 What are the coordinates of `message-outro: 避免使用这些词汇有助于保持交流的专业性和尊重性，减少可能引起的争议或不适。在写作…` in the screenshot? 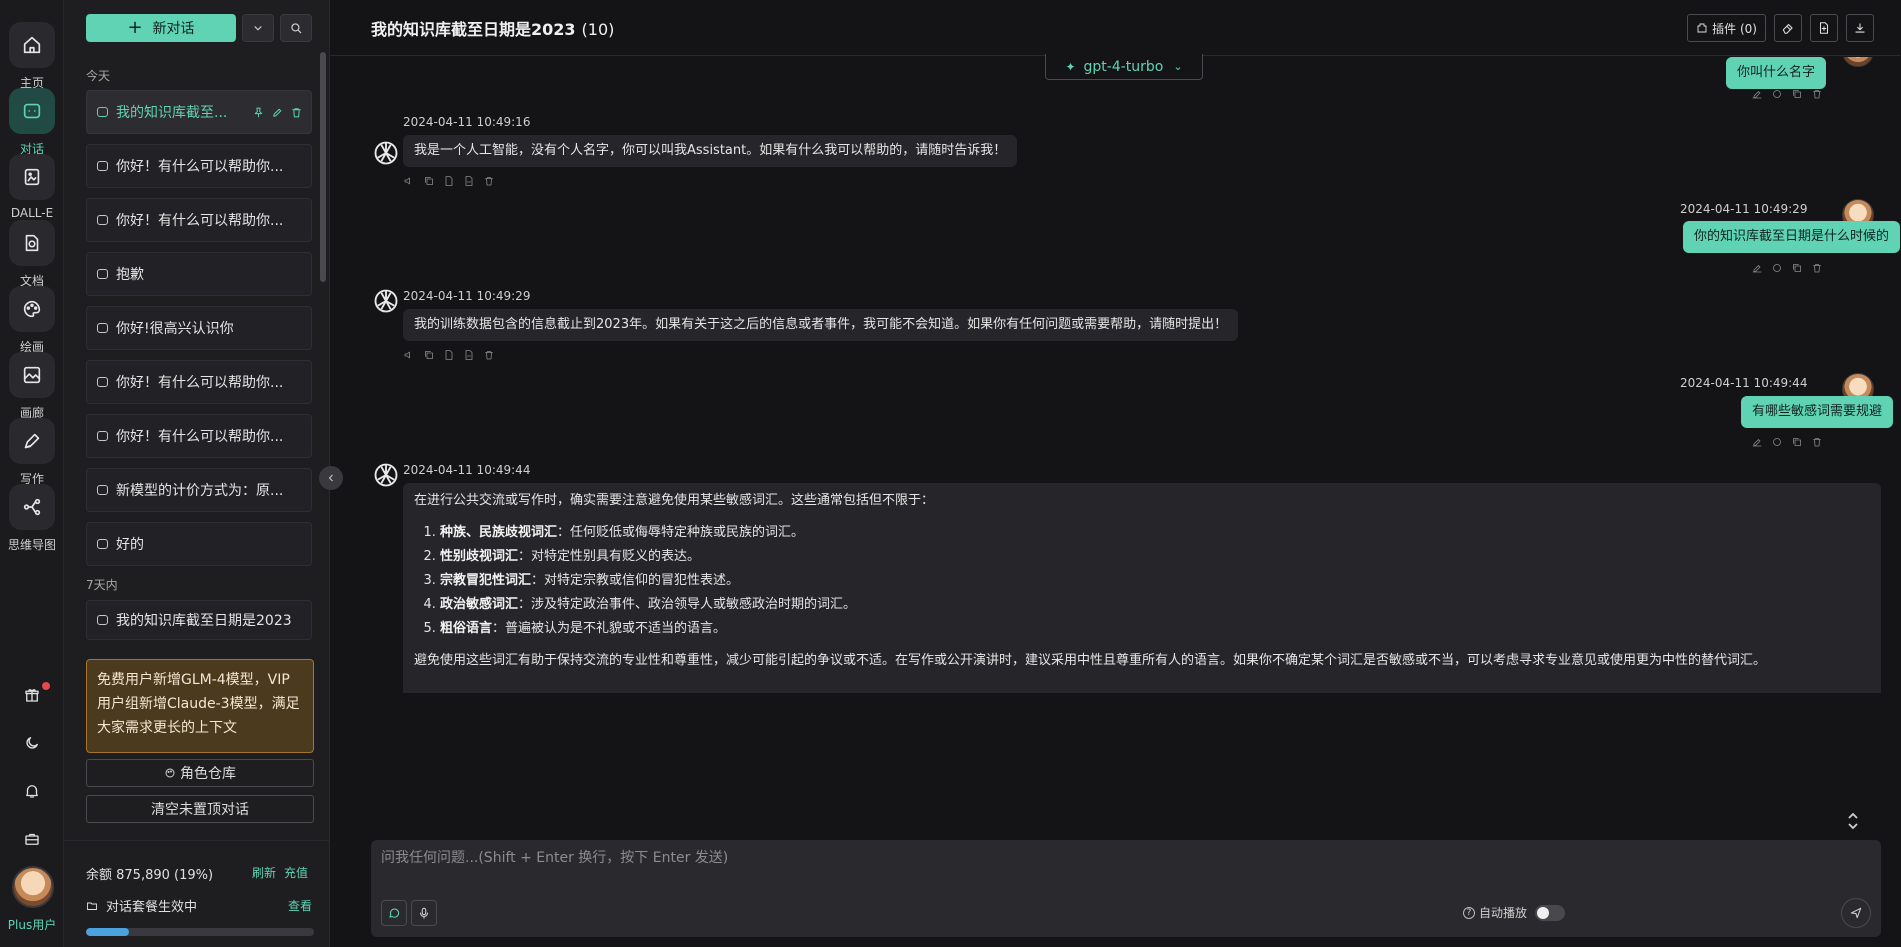 It's located at (1090, 660).